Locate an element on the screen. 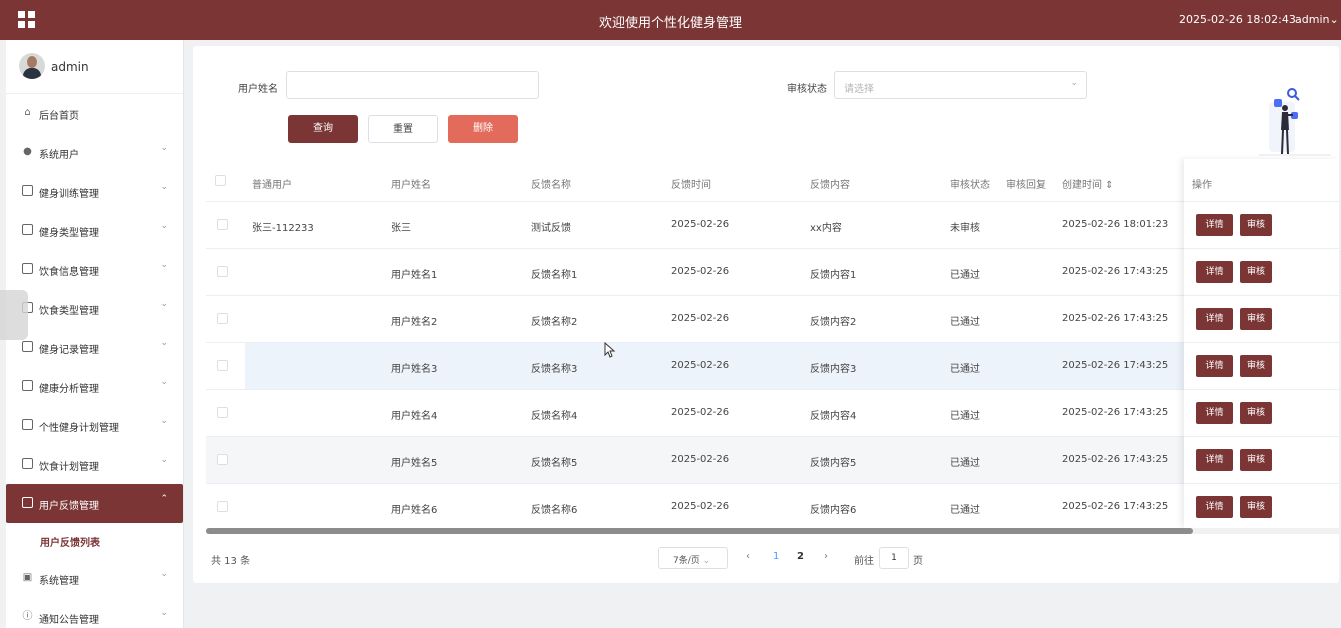 The image size is (1341, 628). table-cell: 反馈内容3 is located at coordinates (833, 369).